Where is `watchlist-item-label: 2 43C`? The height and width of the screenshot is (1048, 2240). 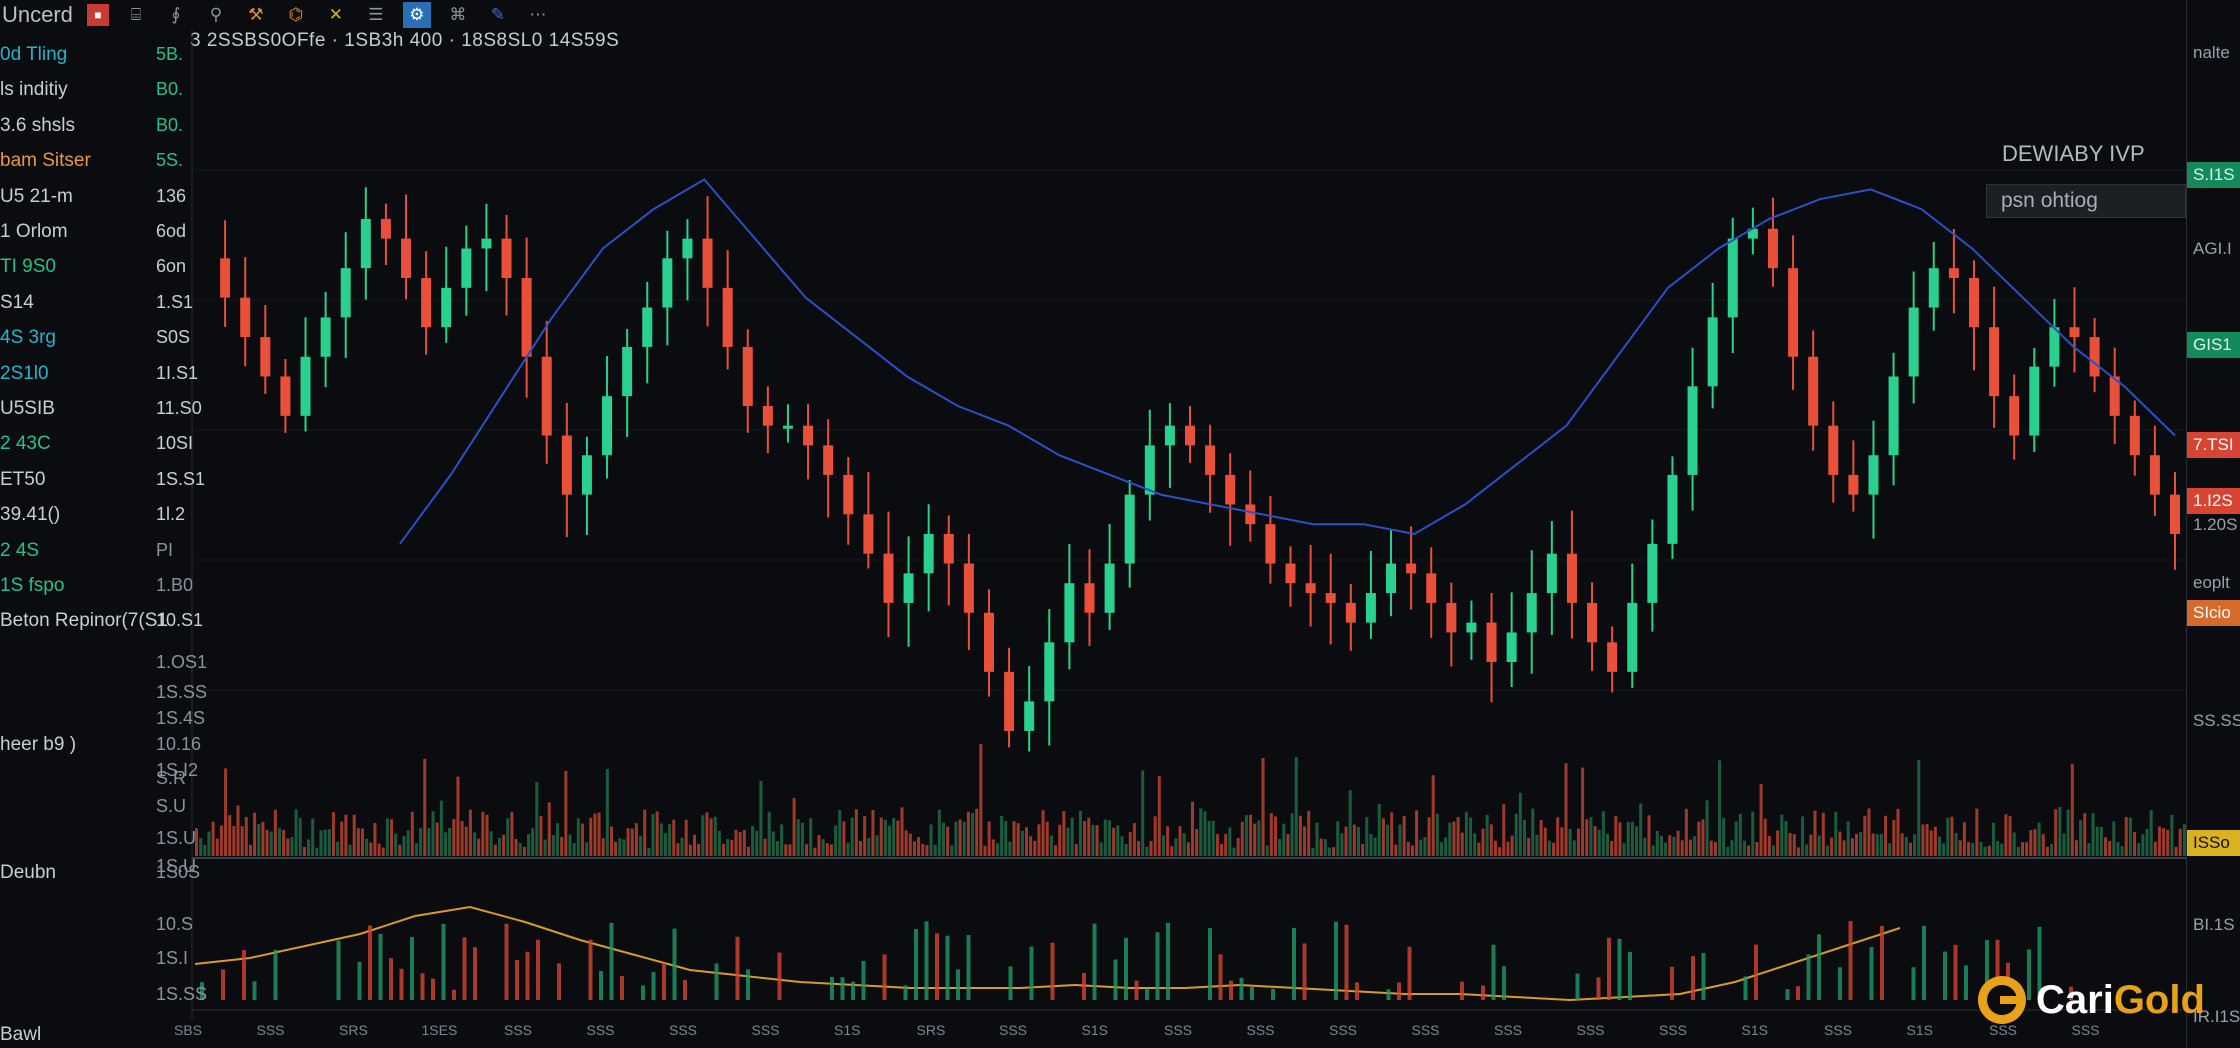
watchlist-item-label: 2 43C is located at coordinates (25, 444).